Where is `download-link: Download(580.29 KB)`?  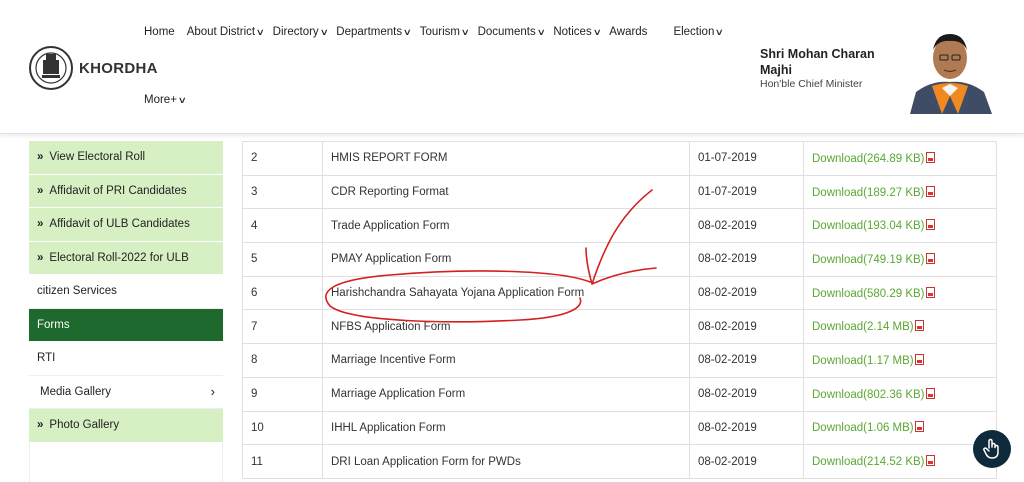 download-link: Download(580.29 KB) is located at coordinates (868, 294).